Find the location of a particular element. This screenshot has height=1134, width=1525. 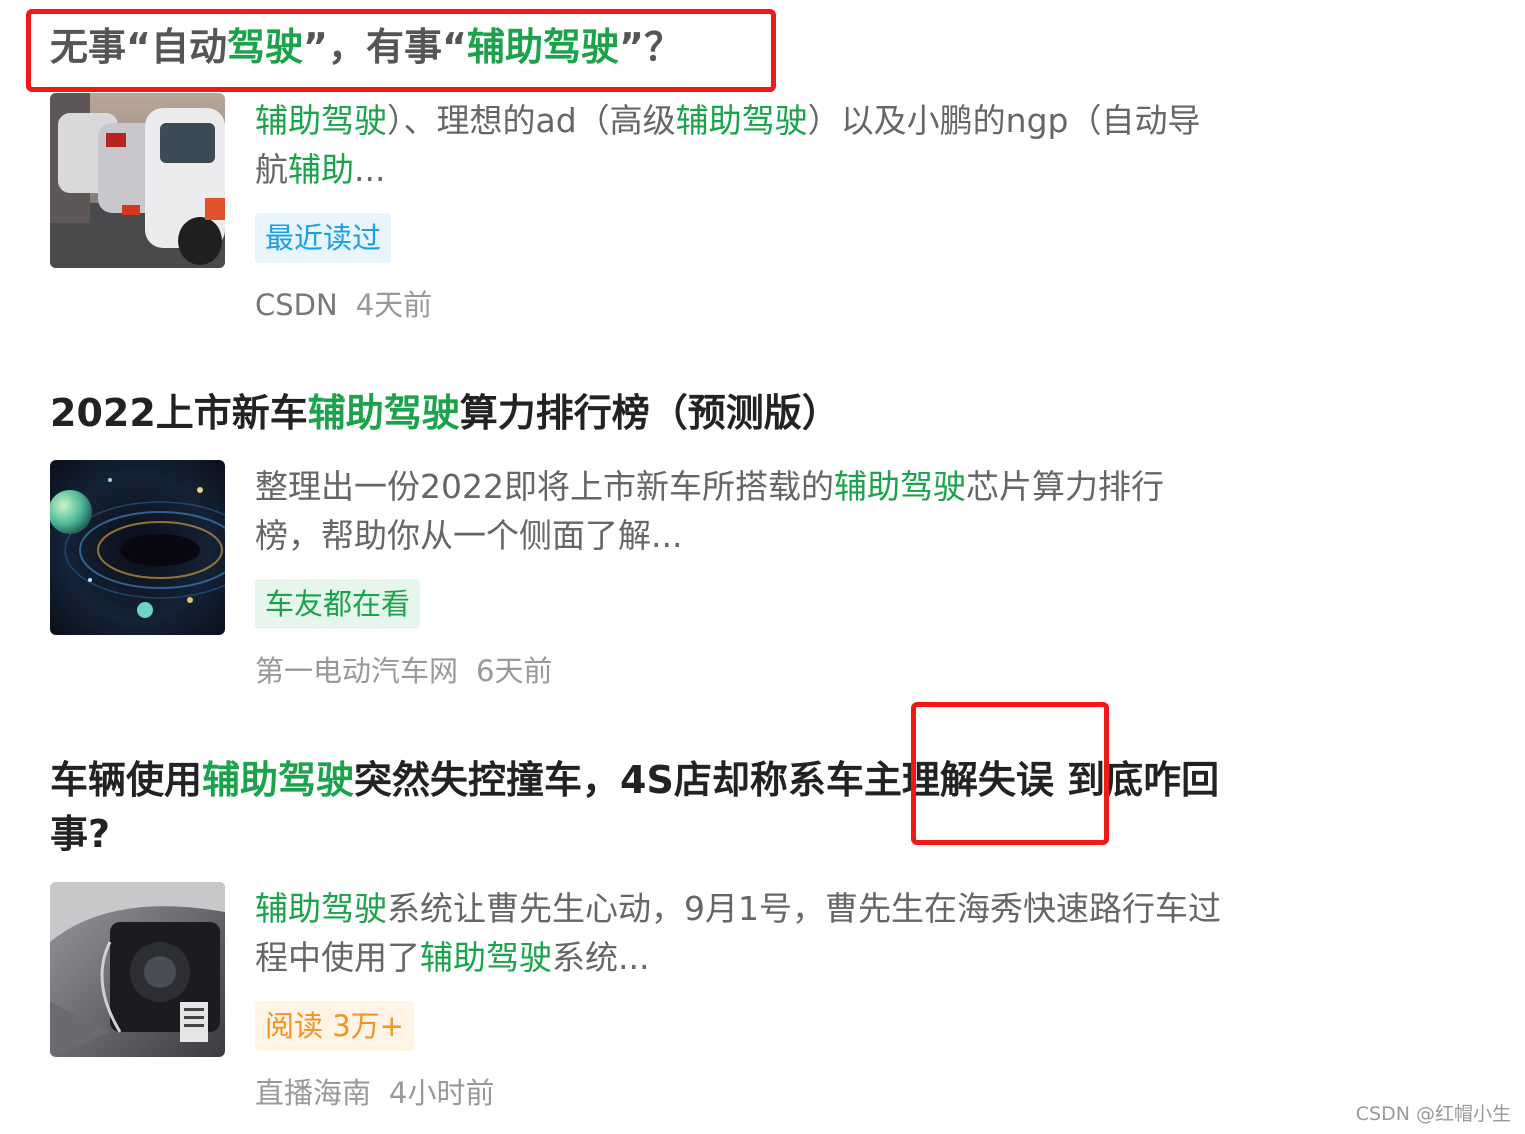

galaxy-photo-icon is located at coordinates (137, 547).